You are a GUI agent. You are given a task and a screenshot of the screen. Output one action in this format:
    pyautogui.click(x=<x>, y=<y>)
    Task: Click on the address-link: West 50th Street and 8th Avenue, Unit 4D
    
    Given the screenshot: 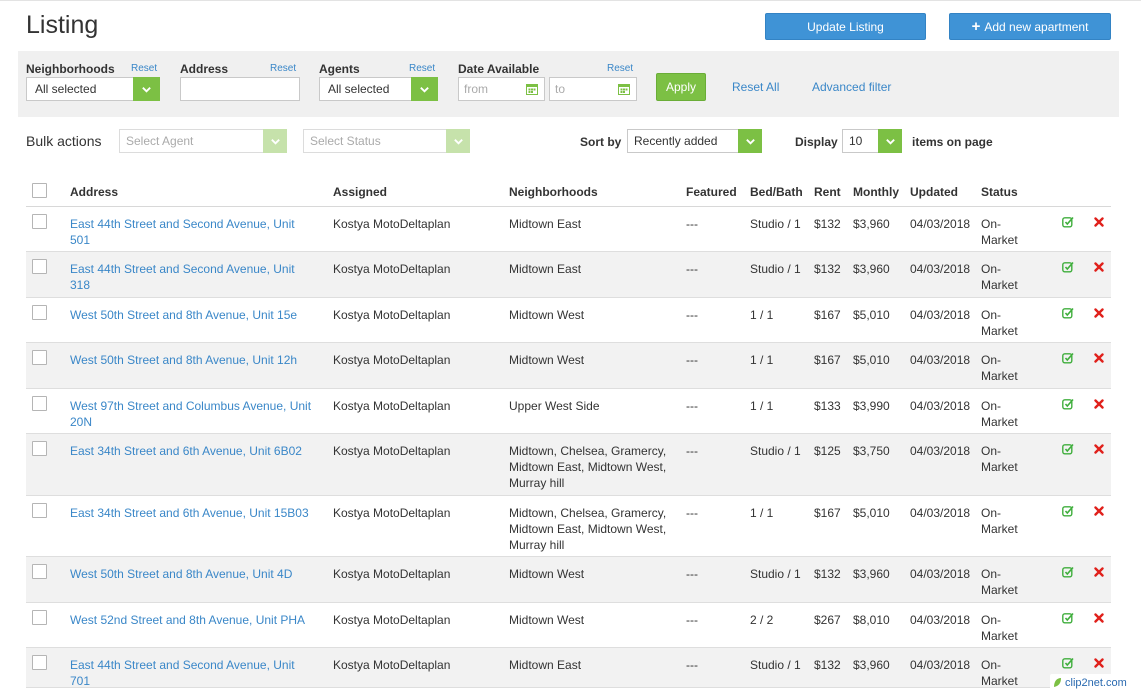 What is the action you would take?
    pyautogui.click(x=192, y=574)
    